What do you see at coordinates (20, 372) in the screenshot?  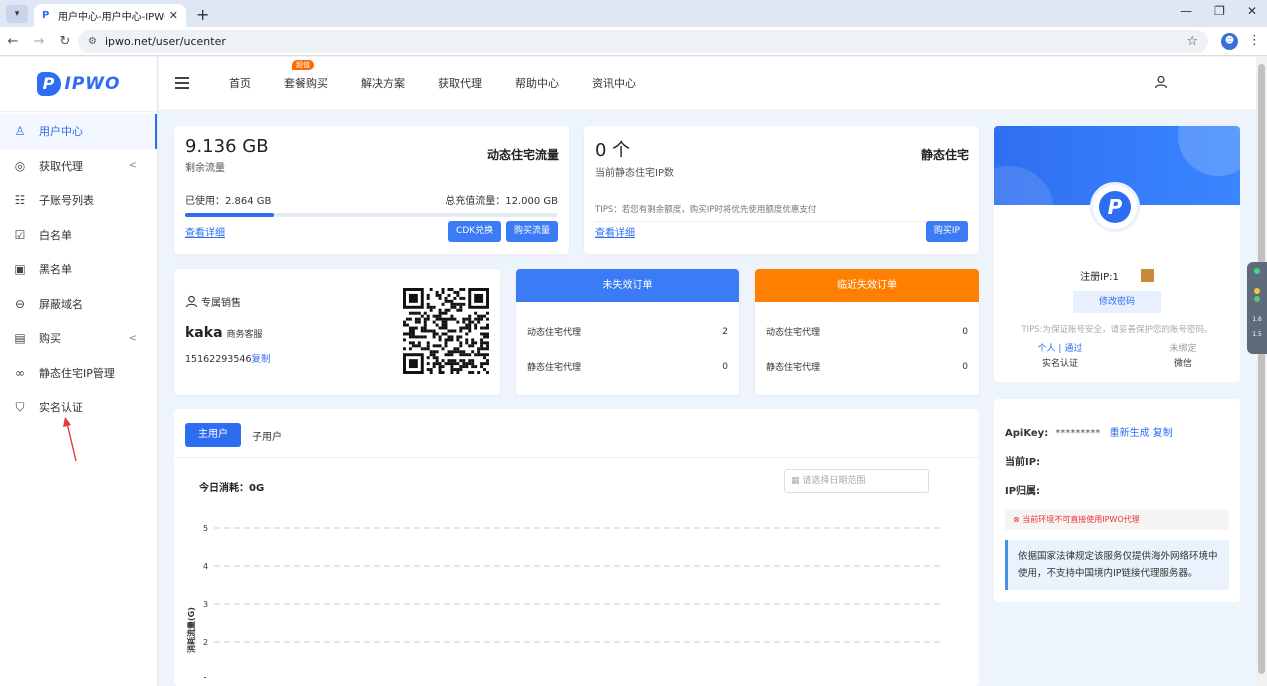 I see `infinity-icon: ∞` at bounding box center [20, 372].